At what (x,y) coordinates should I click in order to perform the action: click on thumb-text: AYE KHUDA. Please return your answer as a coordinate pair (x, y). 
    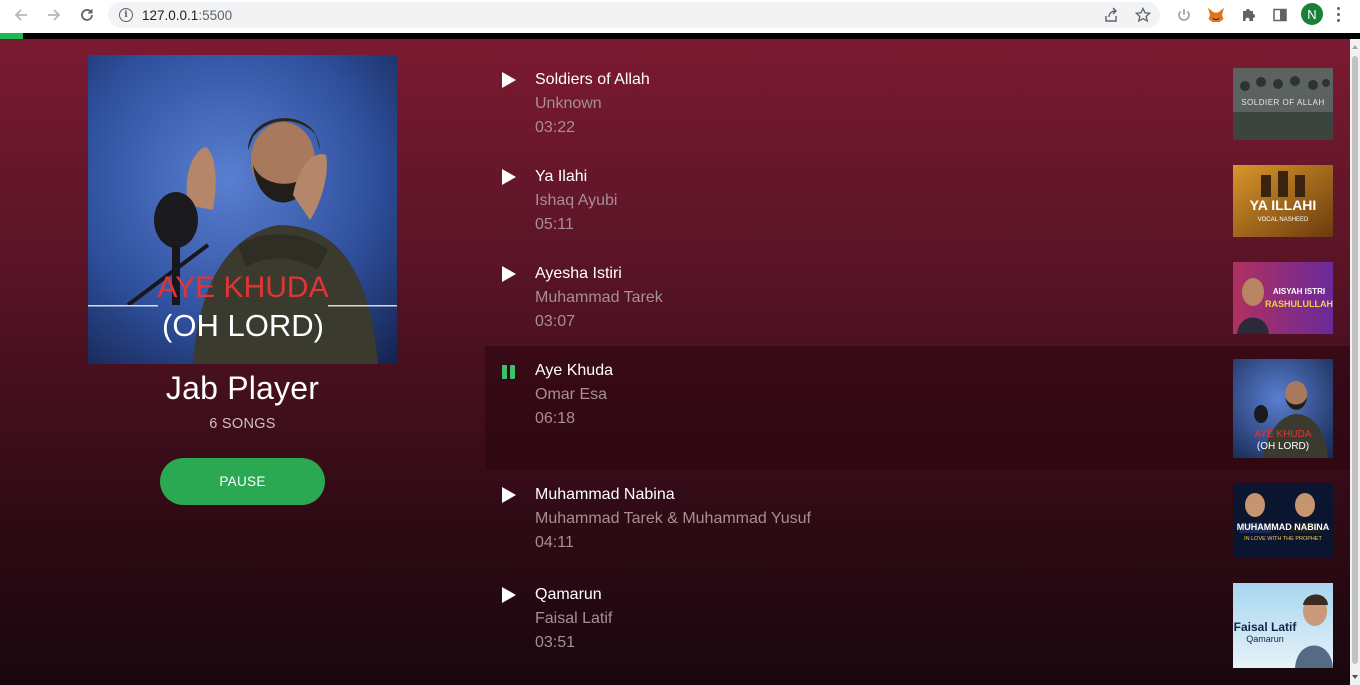
    Looking at the image, I should click on (1282, 434).